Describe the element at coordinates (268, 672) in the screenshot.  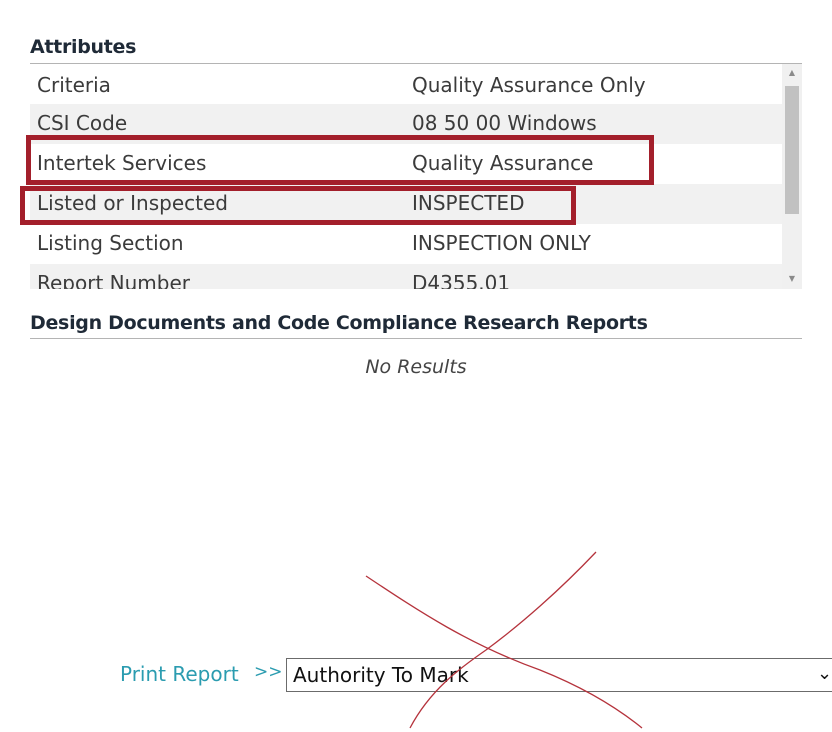
I see `print-report-arrows: >>` at that location.